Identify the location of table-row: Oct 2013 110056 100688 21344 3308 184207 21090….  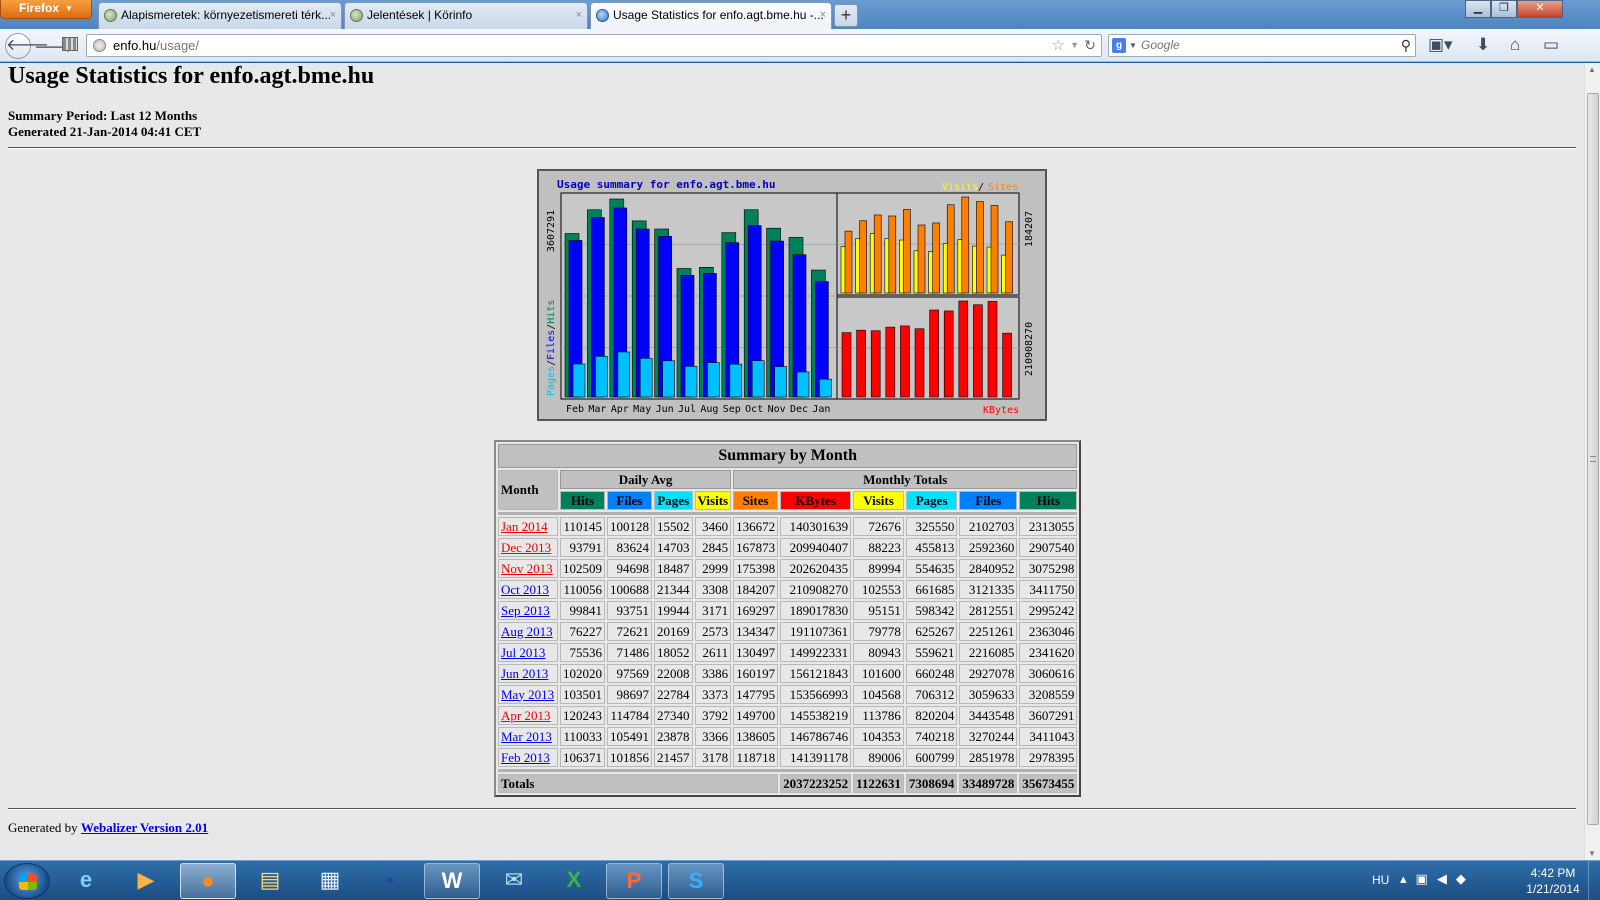
(788, 589).